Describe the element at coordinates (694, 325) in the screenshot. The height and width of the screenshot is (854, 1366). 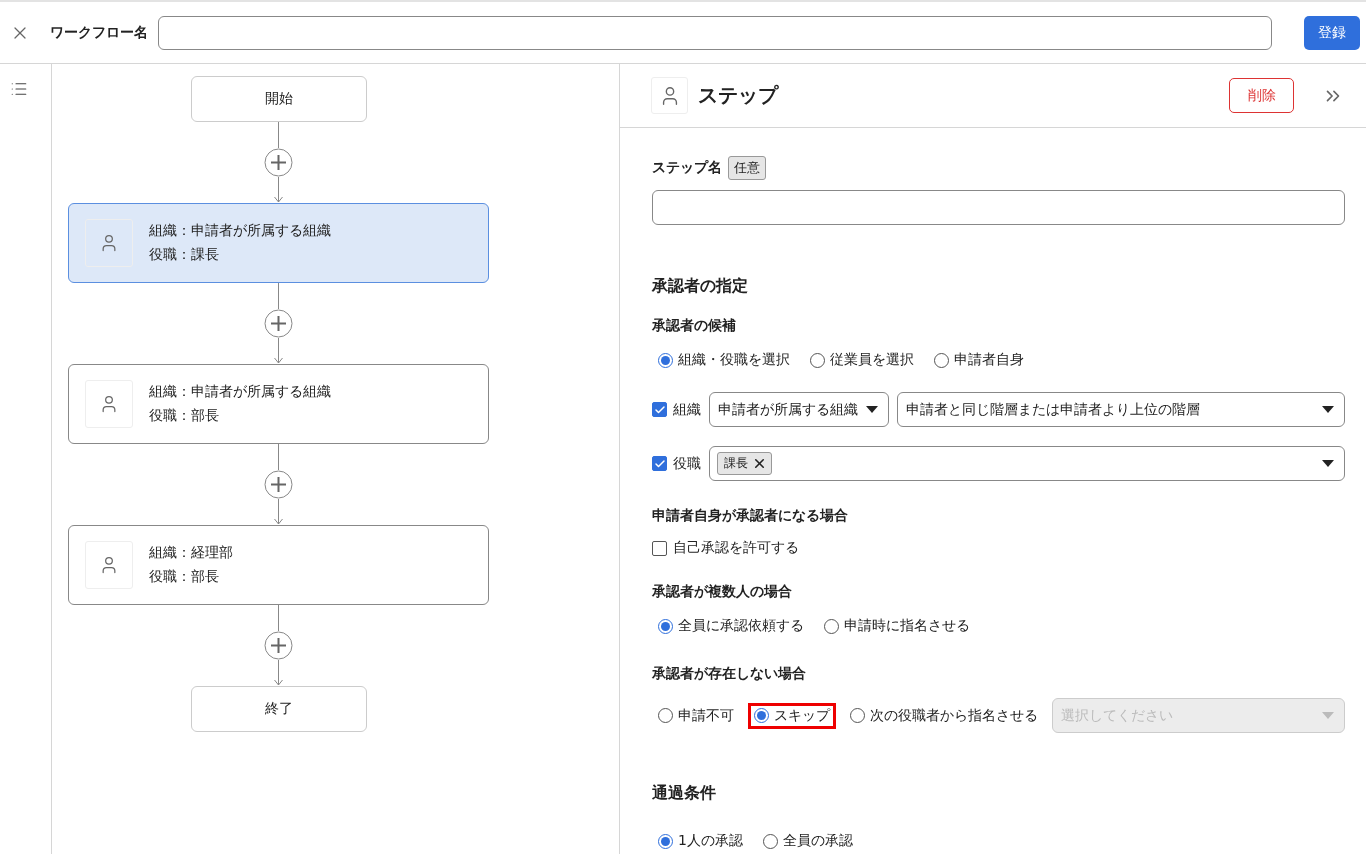
I see `group-label: 承認者の候補` at that location.